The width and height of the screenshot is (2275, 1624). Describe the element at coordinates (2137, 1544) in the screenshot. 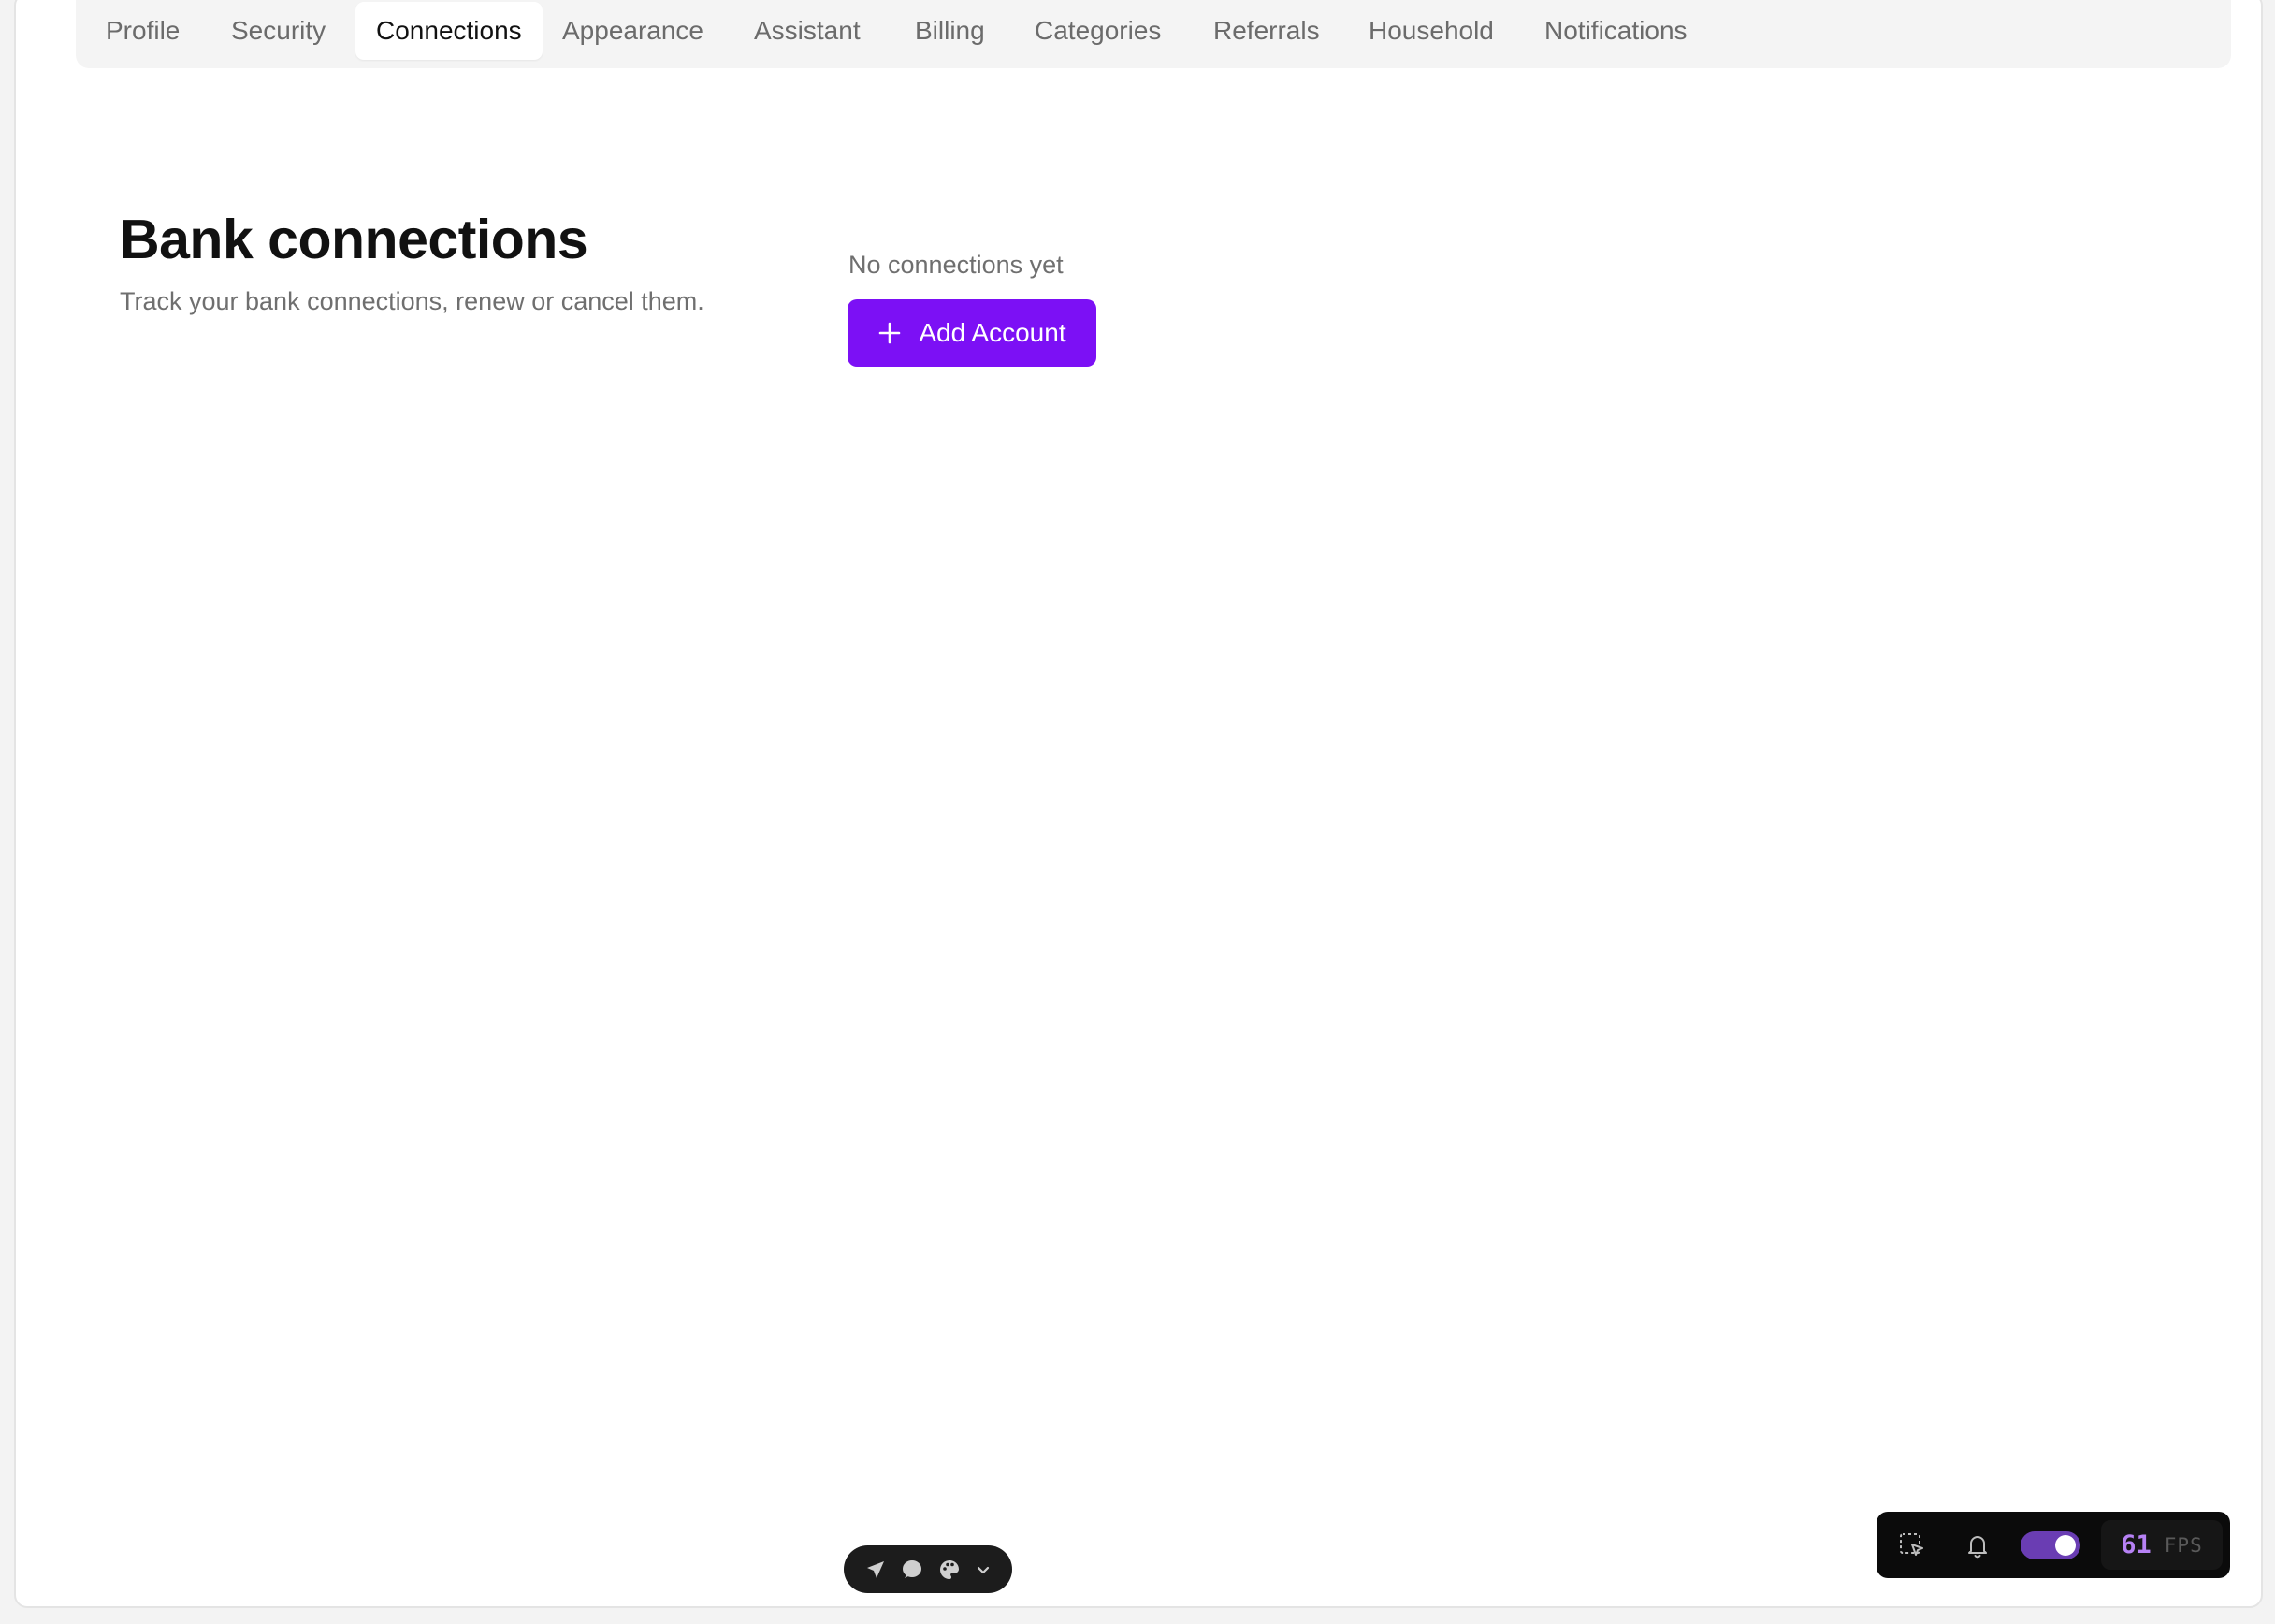

I see `fps-value: 61` at that location.